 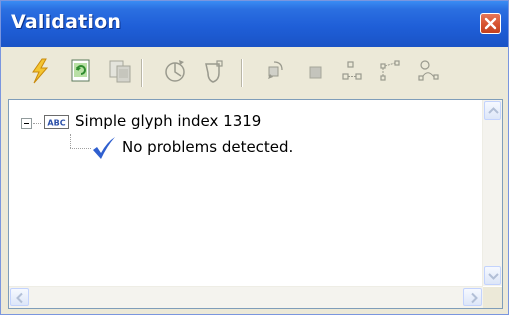 I want to click on chevron-right-icon, so click(x=474, y=298).